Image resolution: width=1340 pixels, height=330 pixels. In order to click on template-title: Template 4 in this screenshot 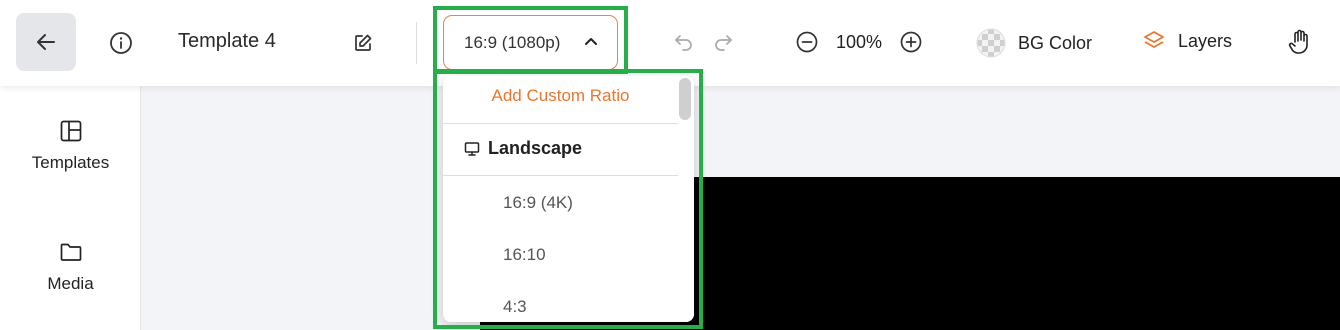, I will do `click(227, 41)`.